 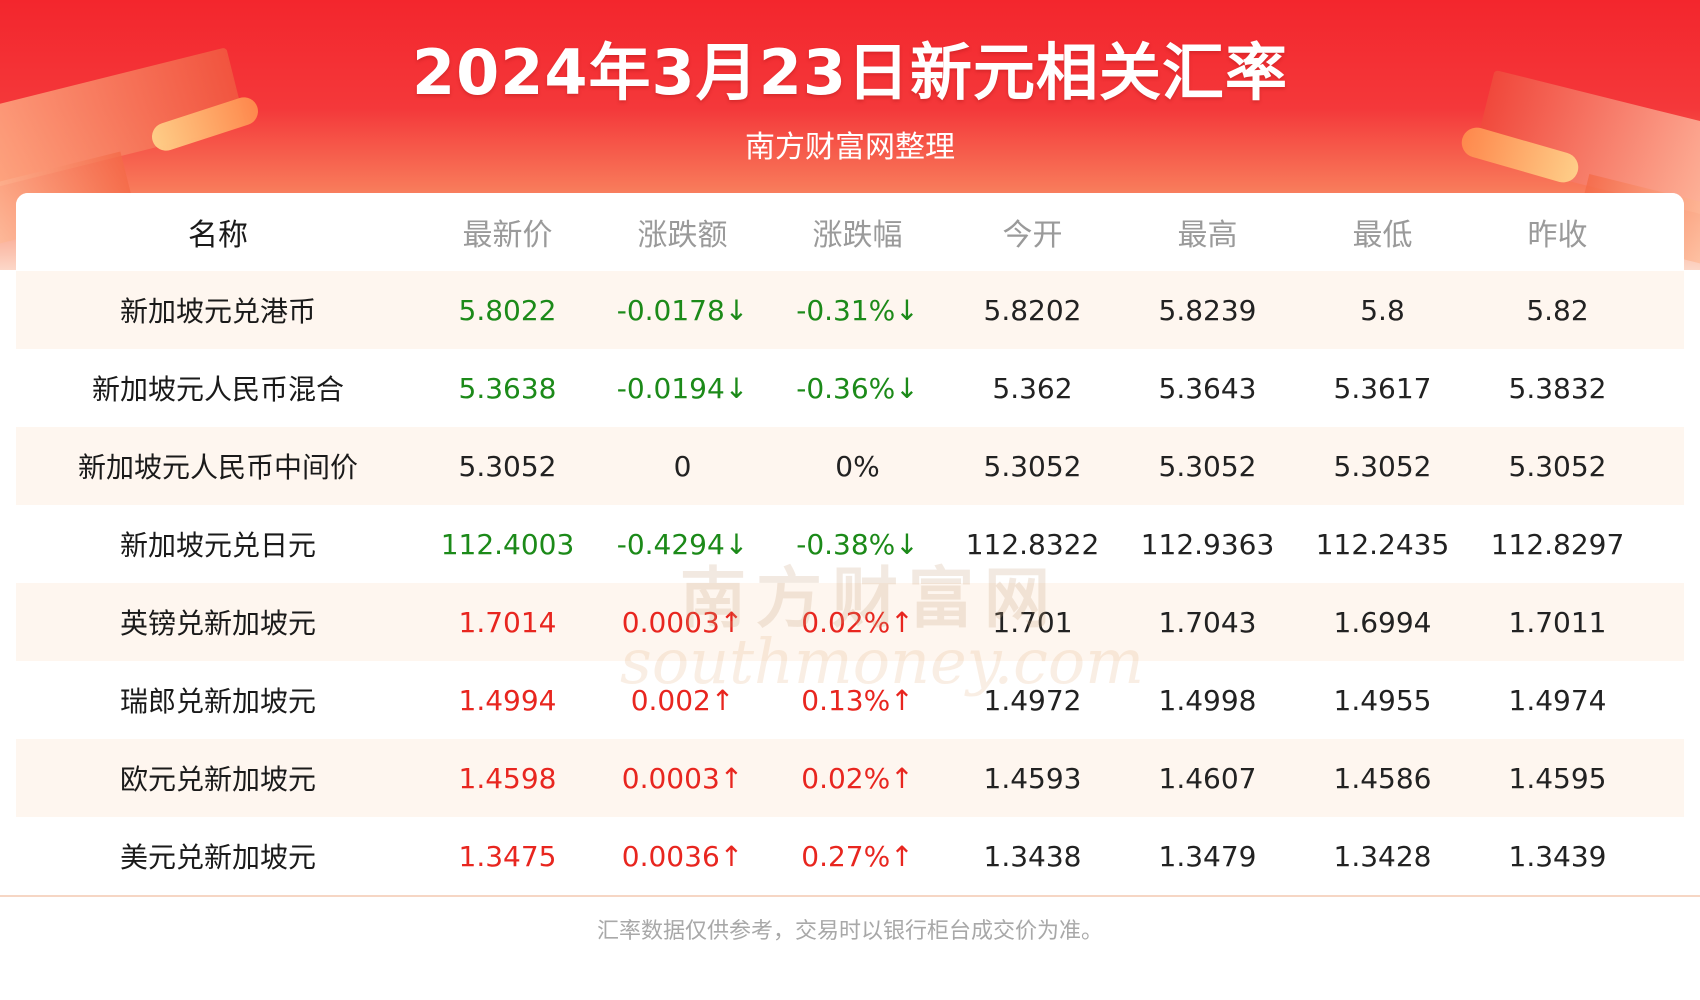 What do you see at coordinates (682, 544) in the screenshot?
I see `row-change: -0.4294↓` at bounding box center [682, 544].